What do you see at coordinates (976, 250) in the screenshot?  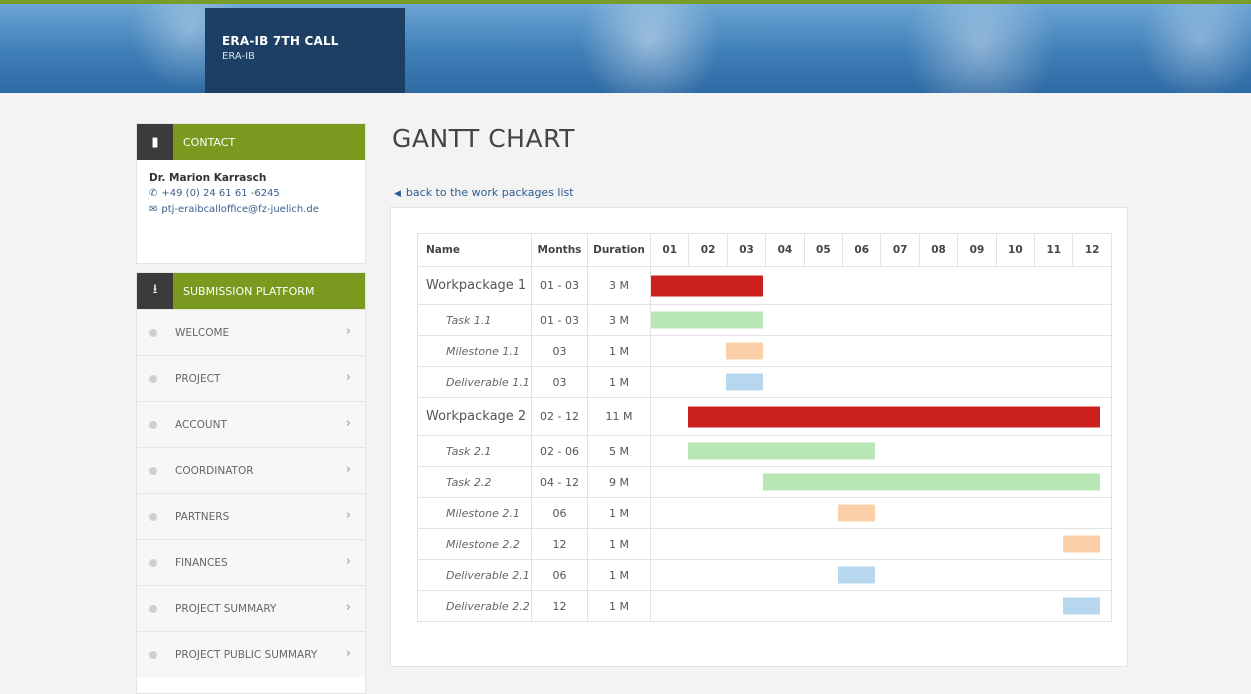 I see `month-label: 09` at bounding box center [976, 250].